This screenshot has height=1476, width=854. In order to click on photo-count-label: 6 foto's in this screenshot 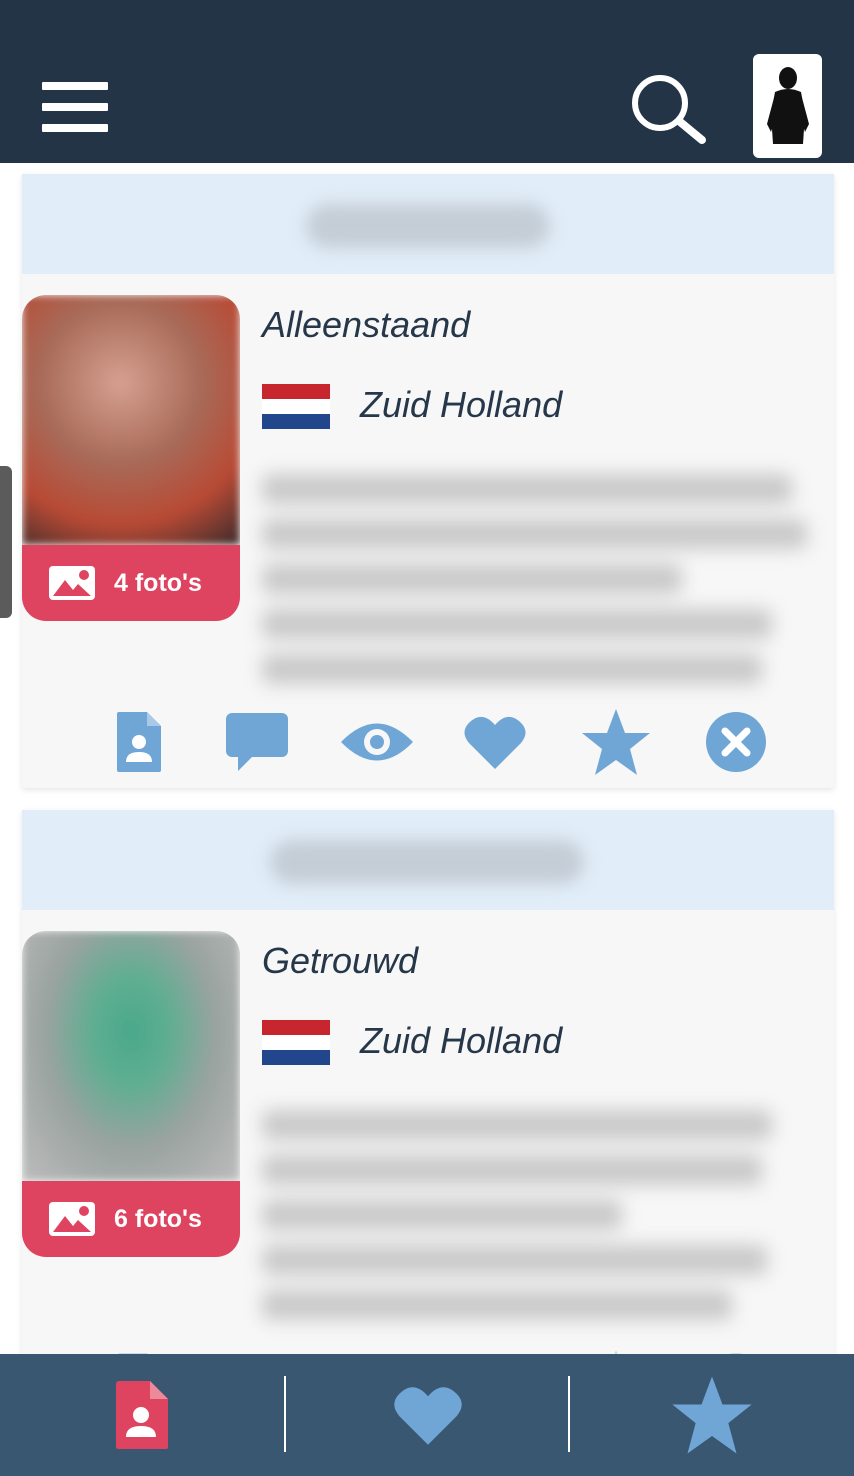, I will do `click(158, 1218)`.